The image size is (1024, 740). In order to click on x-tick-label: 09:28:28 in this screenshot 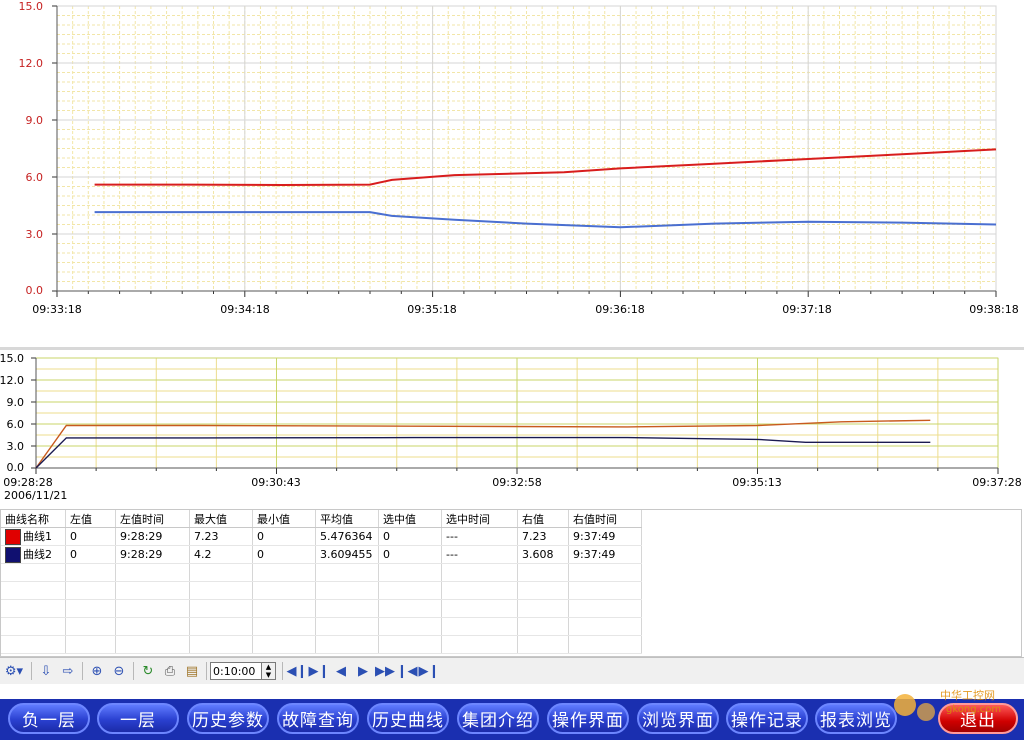, I will do `click(27, 482)`.